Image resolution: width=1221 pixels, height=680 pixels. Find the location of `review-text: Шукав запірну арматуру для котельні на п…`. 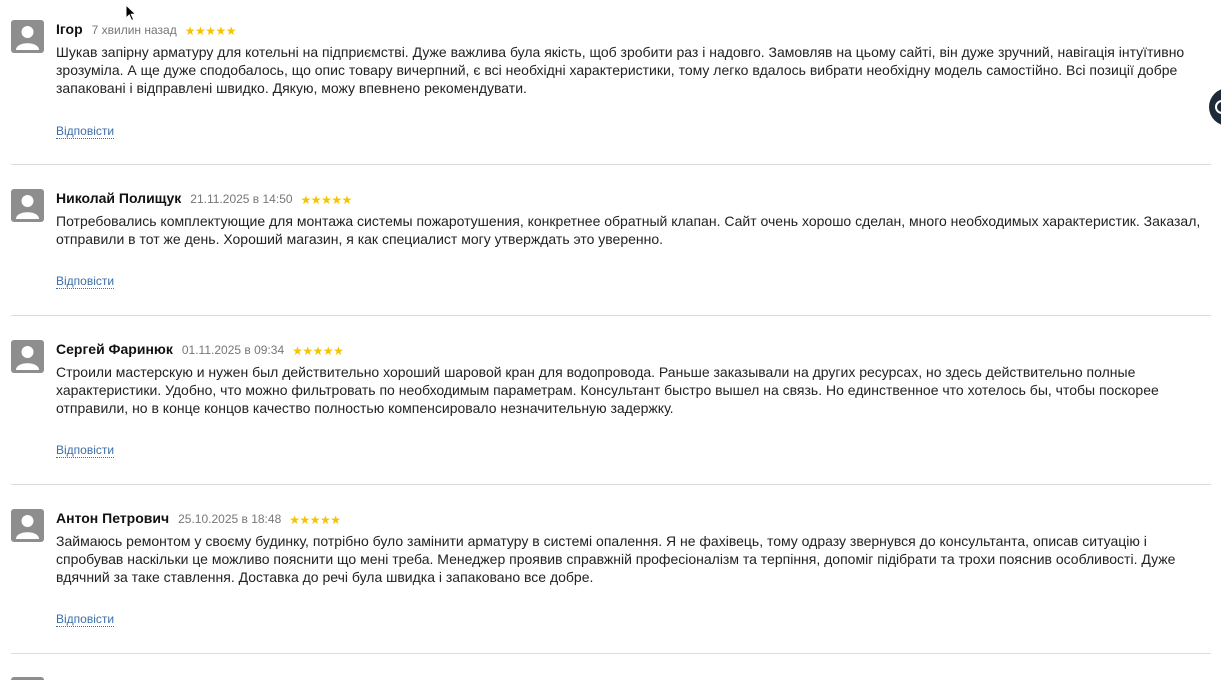

review-text: Шукав запірну арматуру для котельні на п… is located at coordinates (620, 70).